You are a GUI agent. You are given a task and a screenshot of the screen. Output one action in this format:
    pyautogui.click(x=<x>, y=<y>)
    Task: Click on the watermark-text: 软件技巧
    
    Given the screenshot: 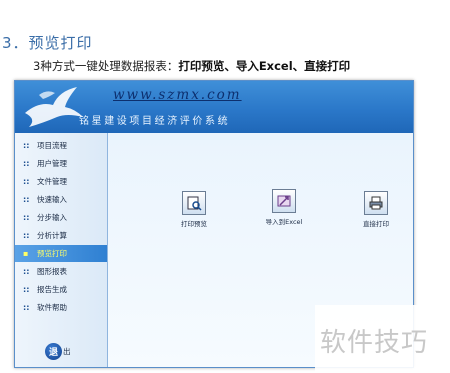 What is the action you would take?
    pyautogui.click(x=374, y=343)
    